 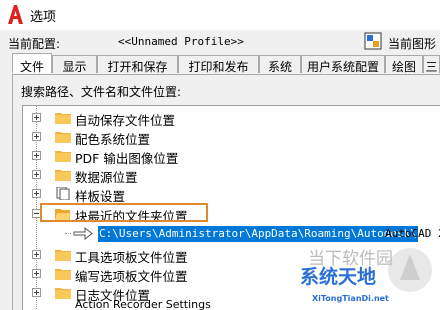 What do you see at coordinates (343, 64) in the screenshot?
I see `tab-user-preferences: 用户系统配置` at bounding box center [343, 64].